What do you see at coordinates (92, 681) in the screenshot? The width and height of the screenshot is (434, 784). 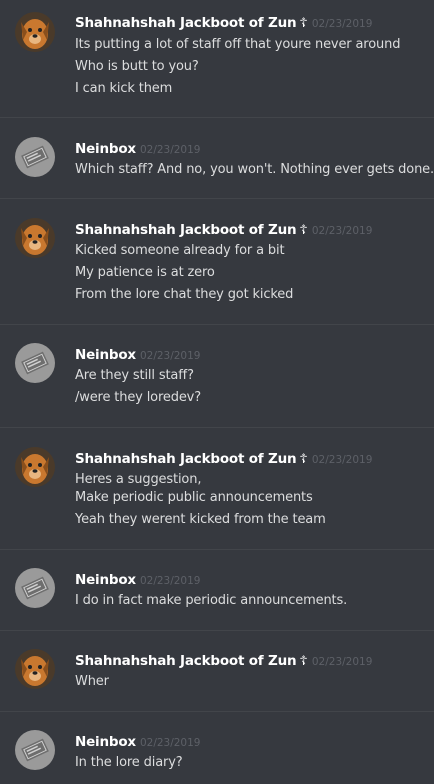 I see `message-text: Wher` at bounding box center [92, 681].